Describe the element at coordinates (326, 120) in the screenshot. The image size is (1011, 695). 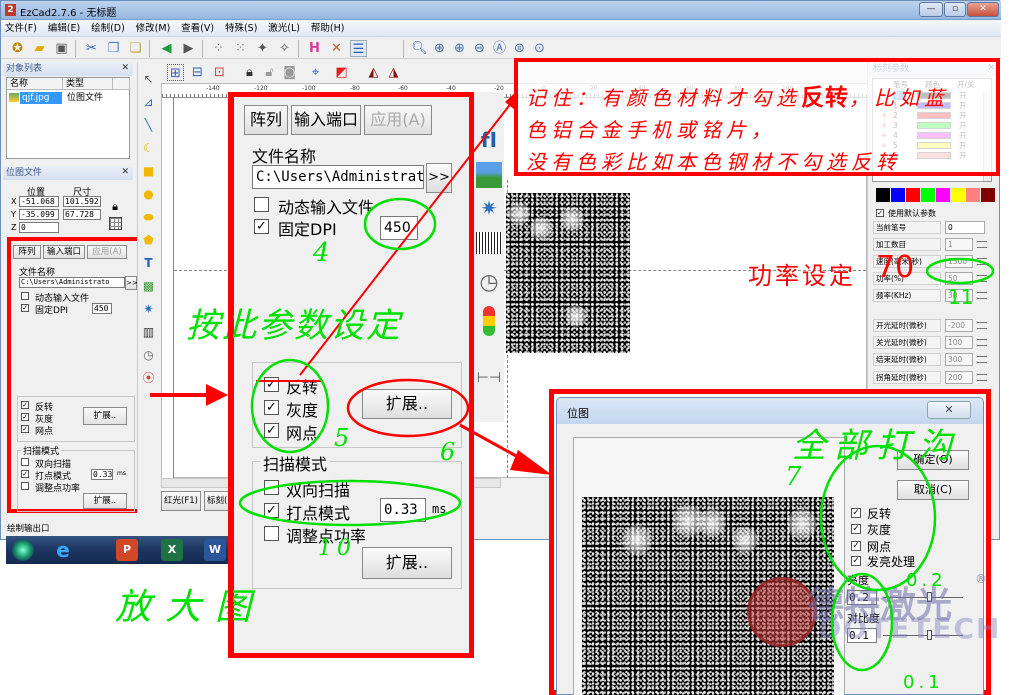
I see `tab-input-port: 输入端口` at that location.